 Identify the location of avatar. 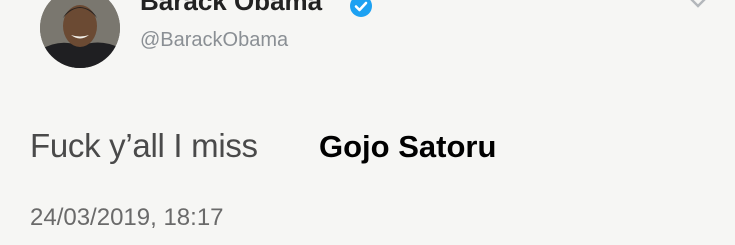
(80, 34).